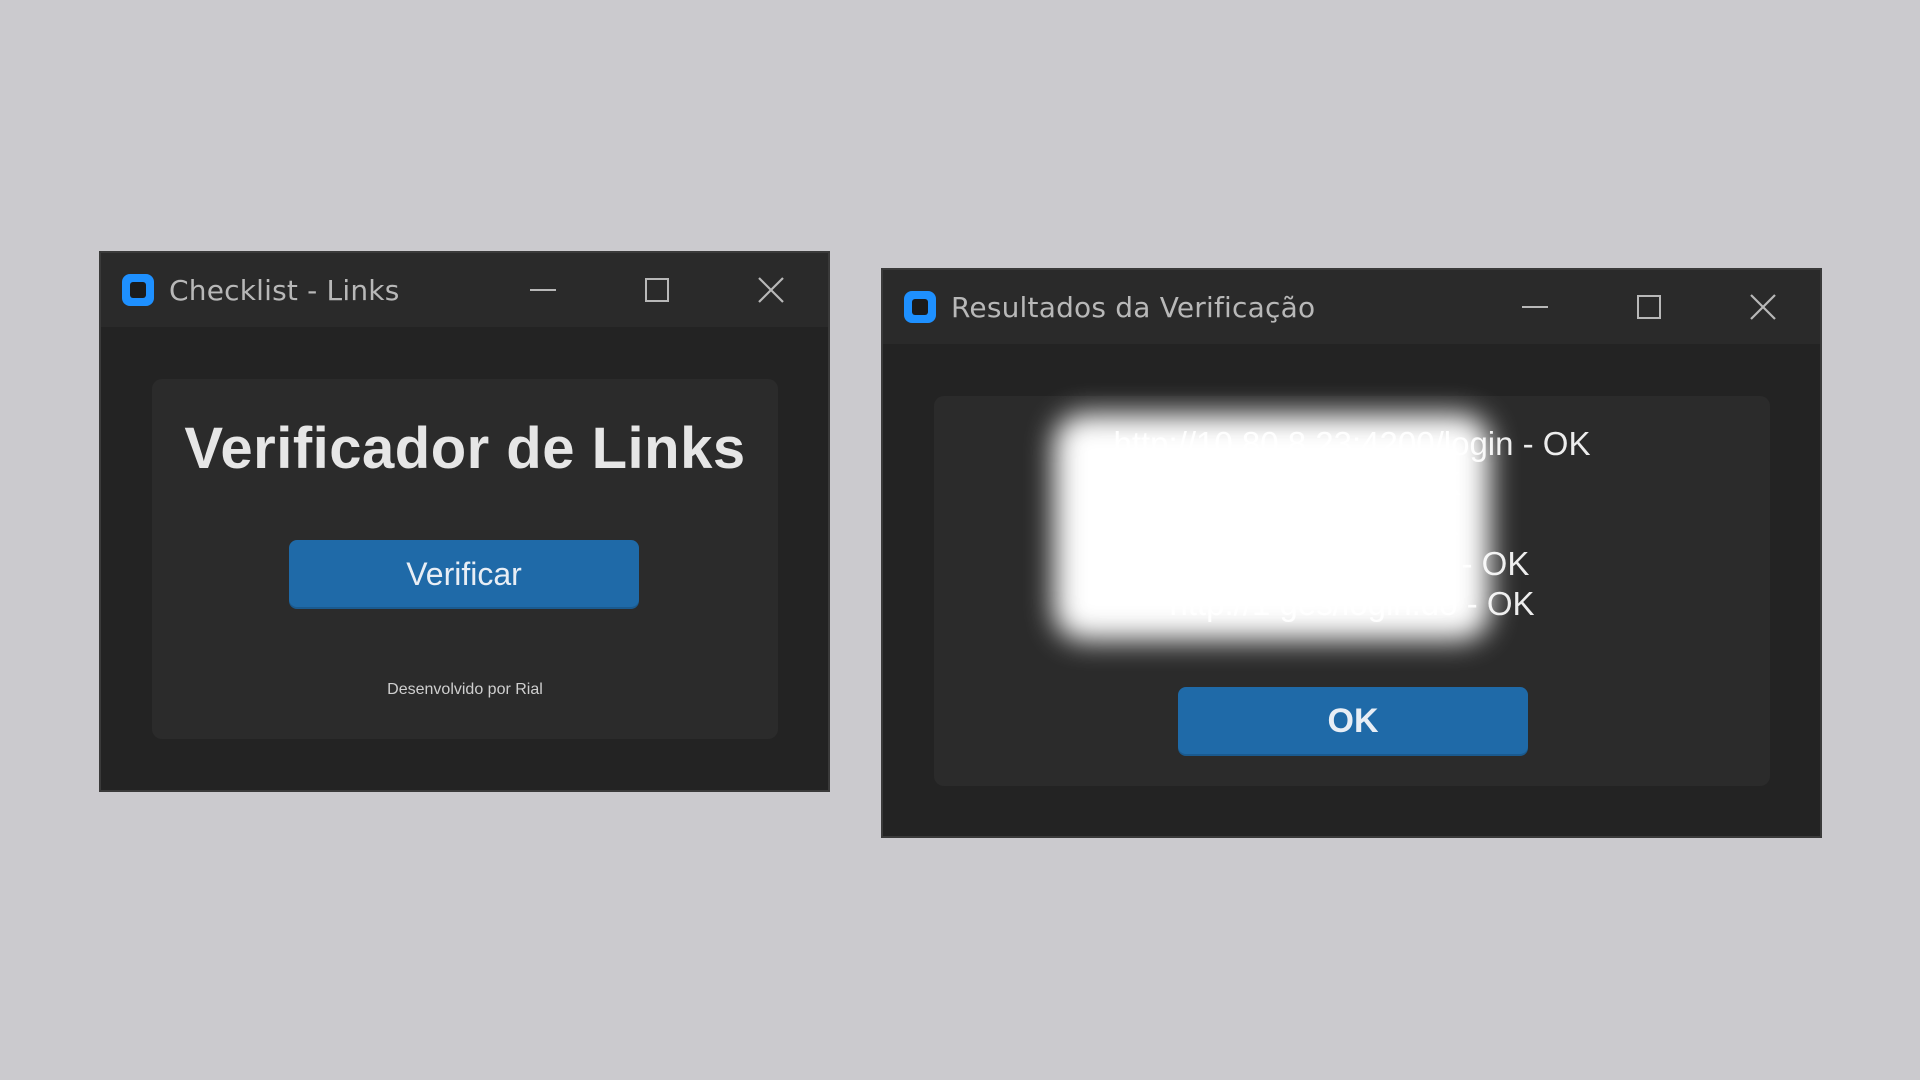 The image size is (1920, 1080). What do you see at coordinates (284, 290) in the screenshot?
I see `window-title: Checklist - Links` at bounding box center [284, 290].